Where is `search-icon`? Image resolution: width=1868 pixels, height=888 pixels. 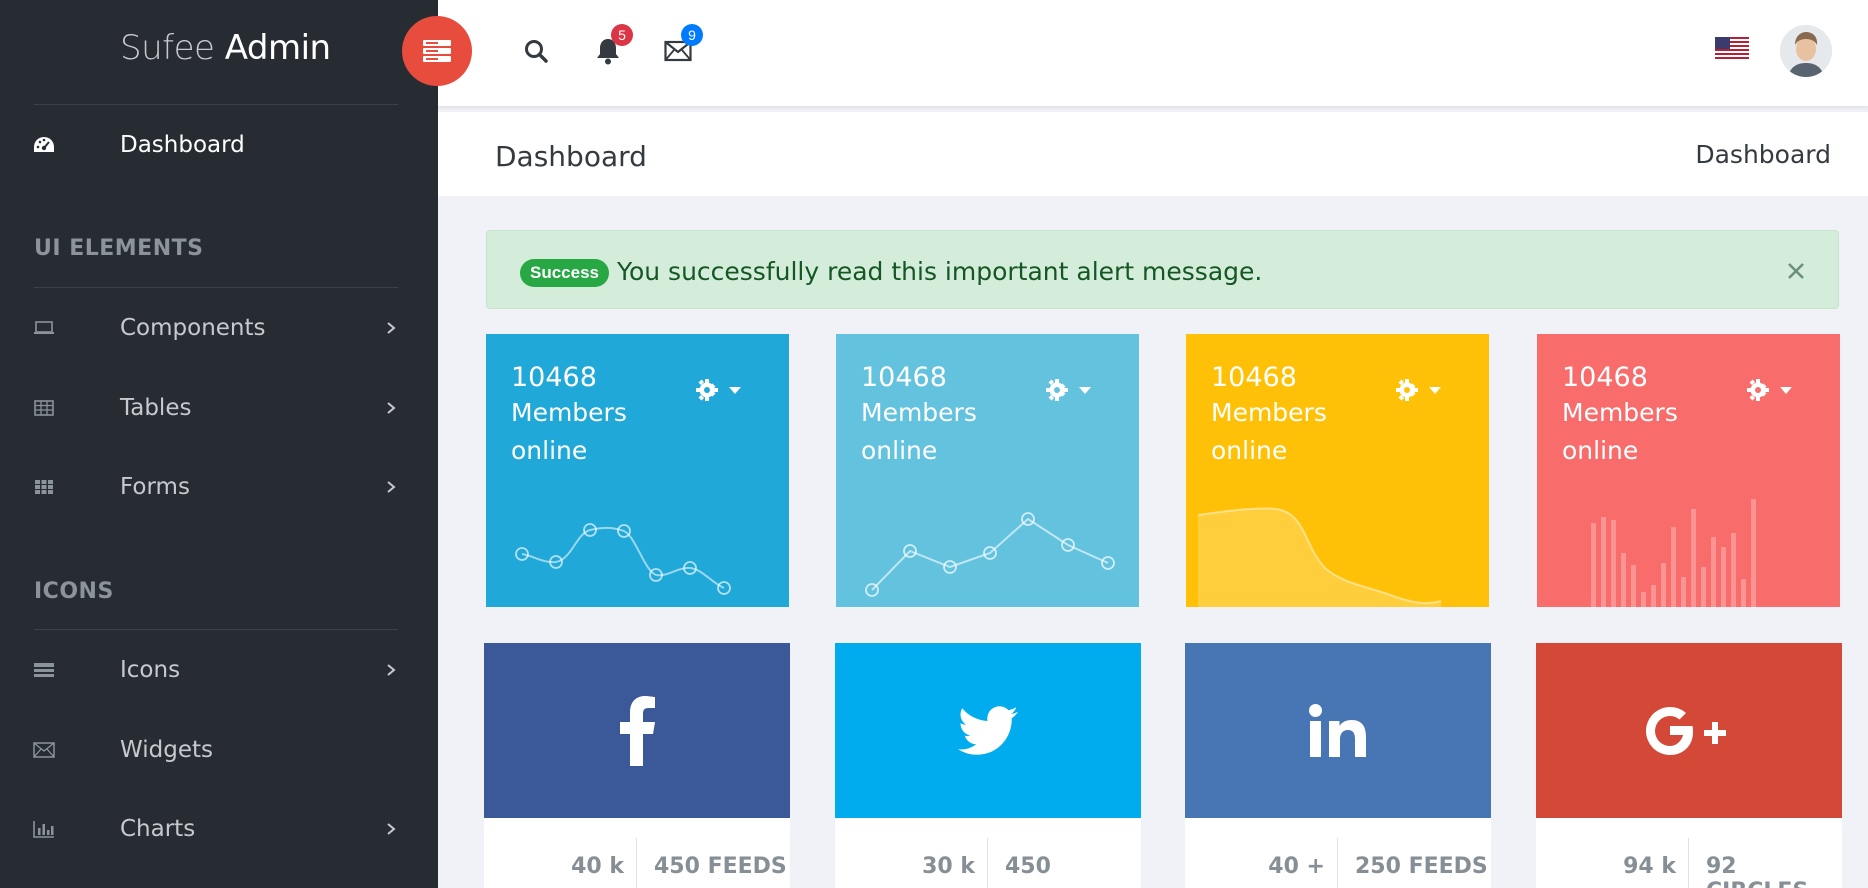
search-icon is located at coordinates (536, 51).